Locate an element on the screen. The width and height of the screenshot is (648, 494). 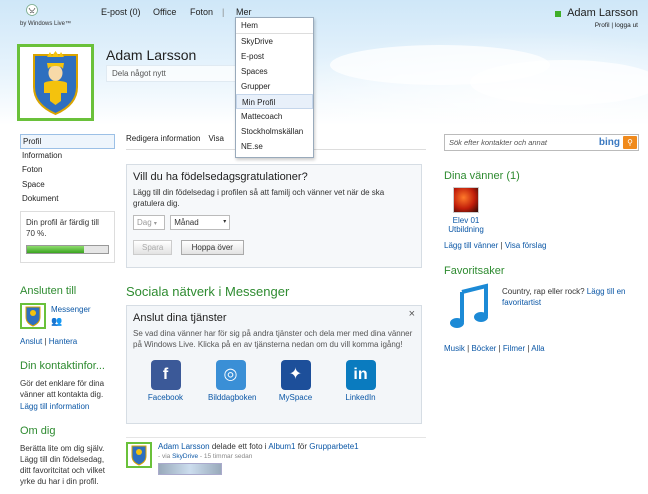
favorite-categories: Musik | Böcker | Filmer | Alla is located at coordinates (541, 348).